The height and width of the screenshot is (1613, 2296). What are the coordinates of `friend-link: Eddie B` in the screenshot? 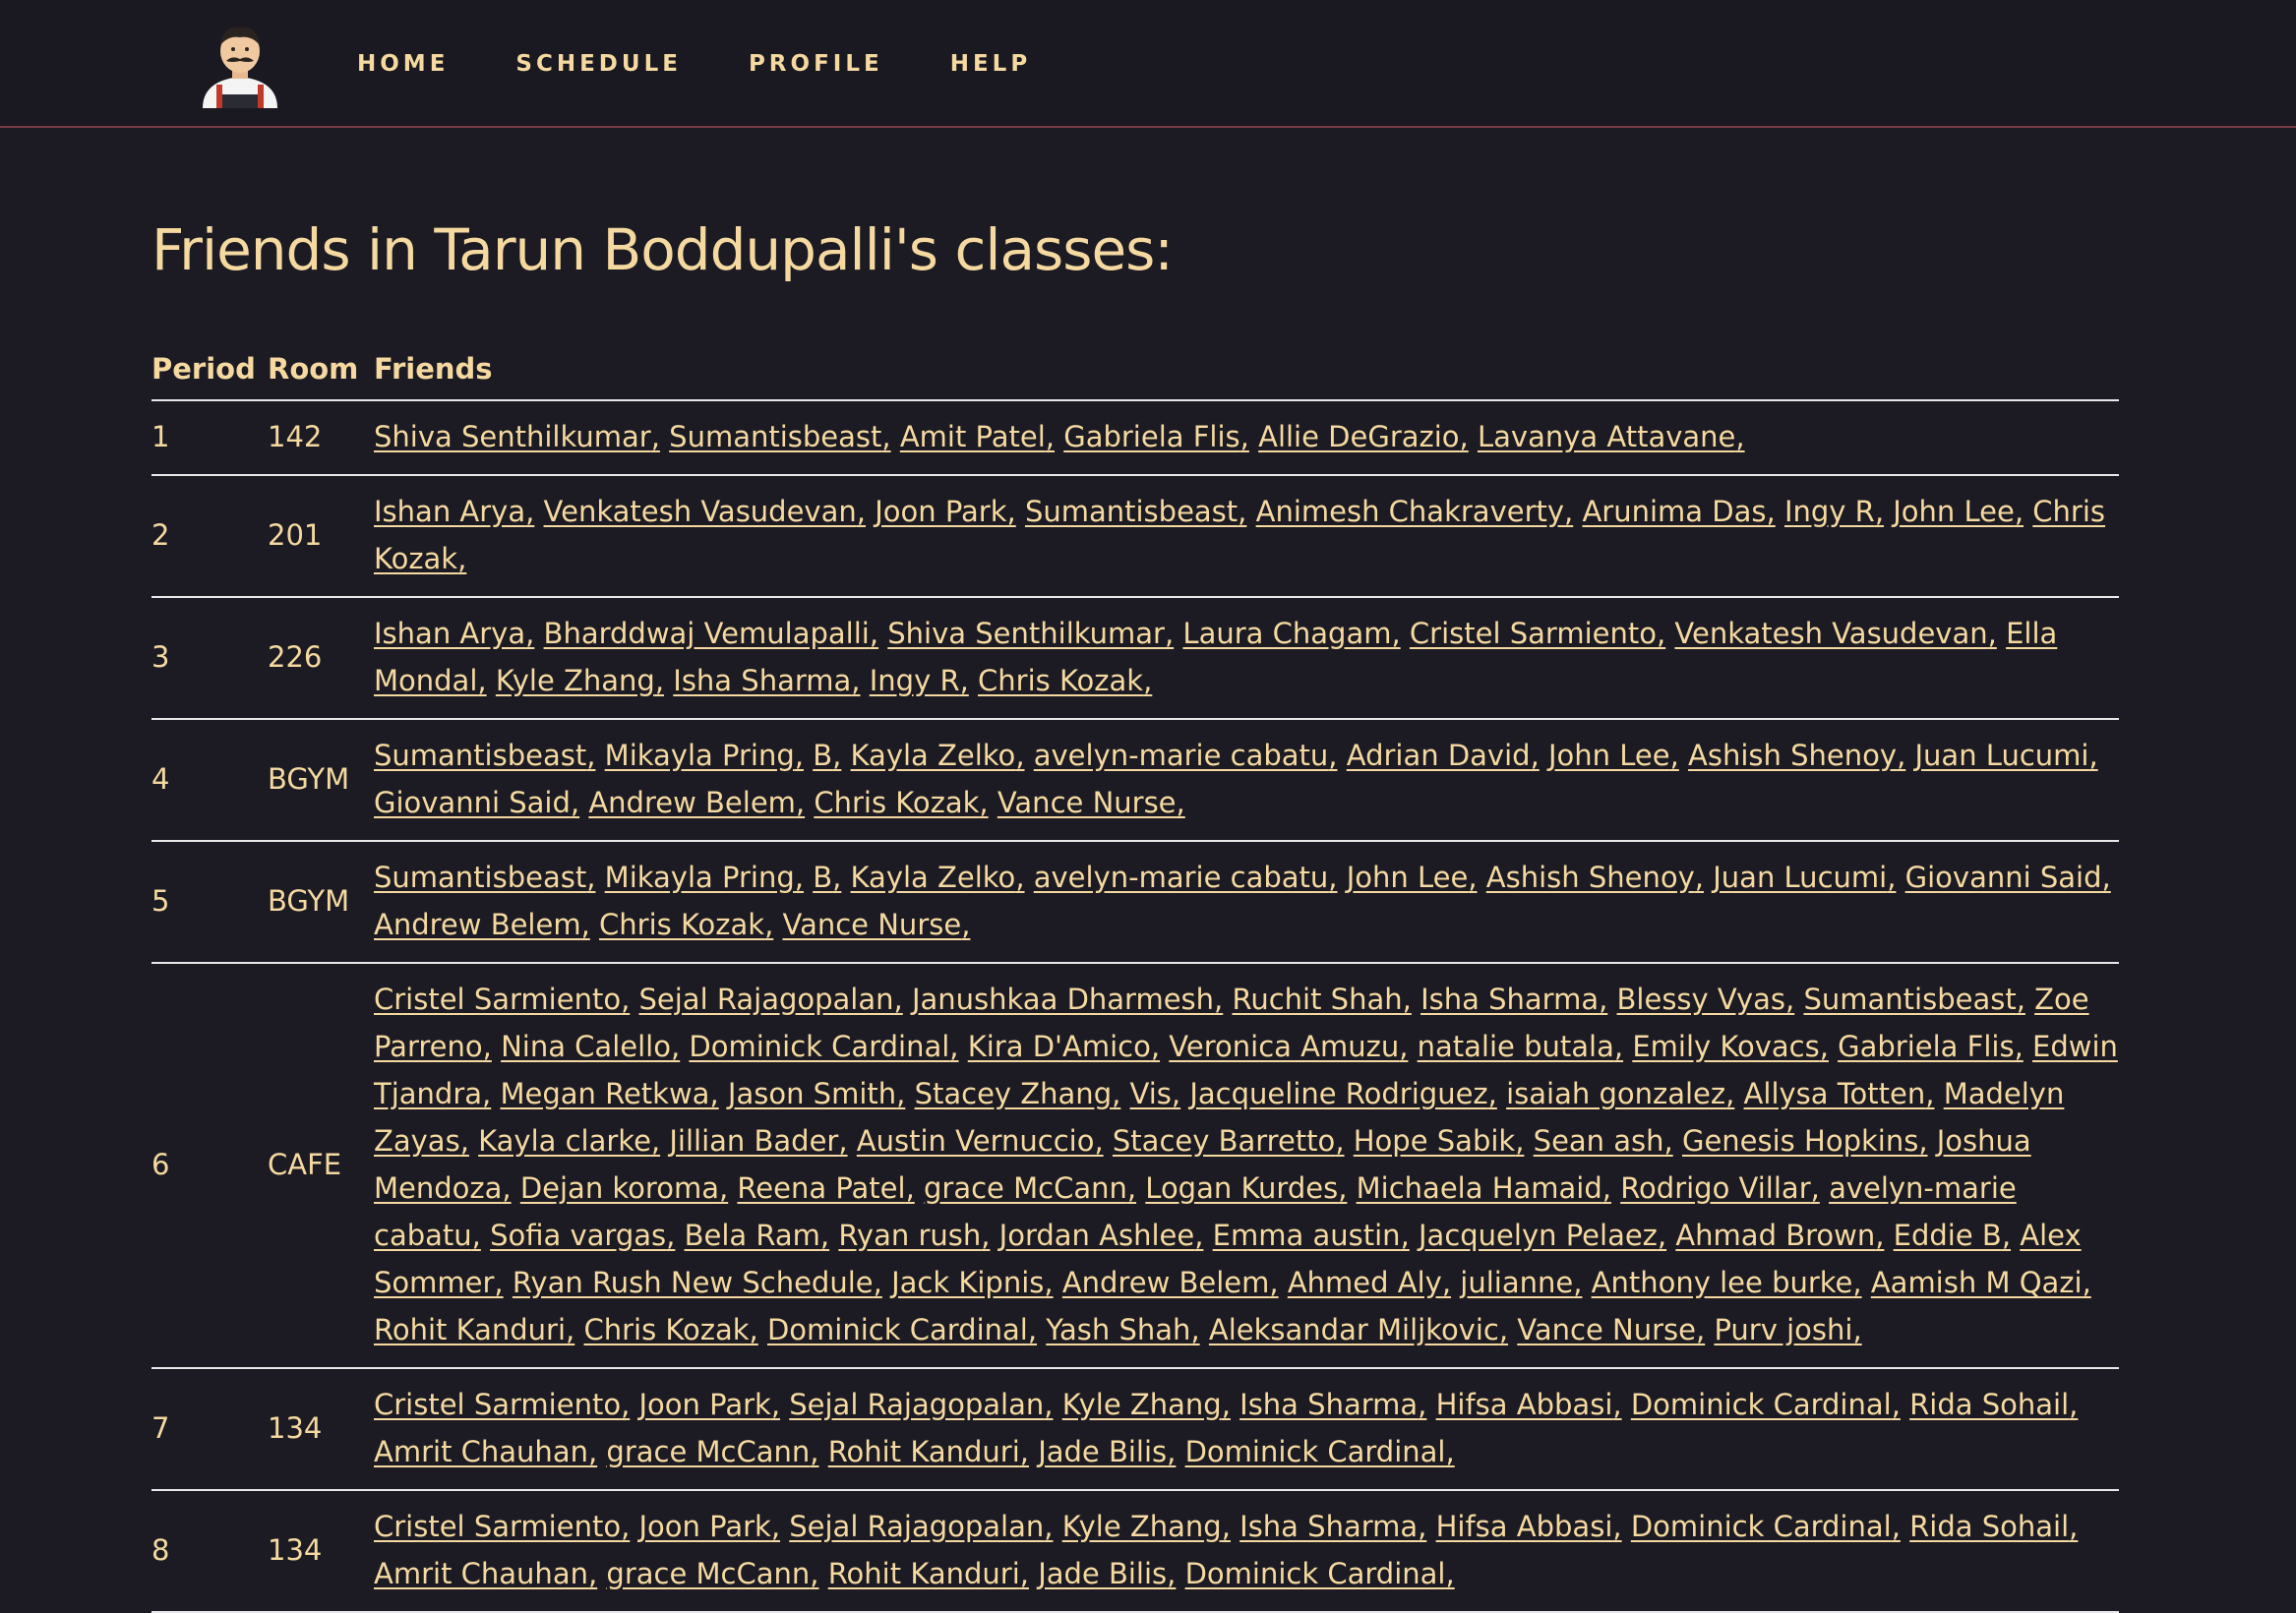 It's located at (1948, 1235).